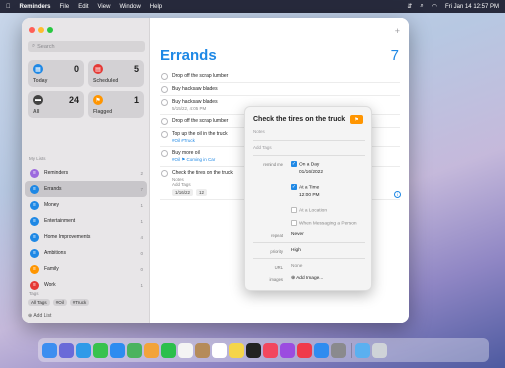 The width and height of the screenshot is (505, 368). I want to click on time-chip: 12, so click(202, 192).